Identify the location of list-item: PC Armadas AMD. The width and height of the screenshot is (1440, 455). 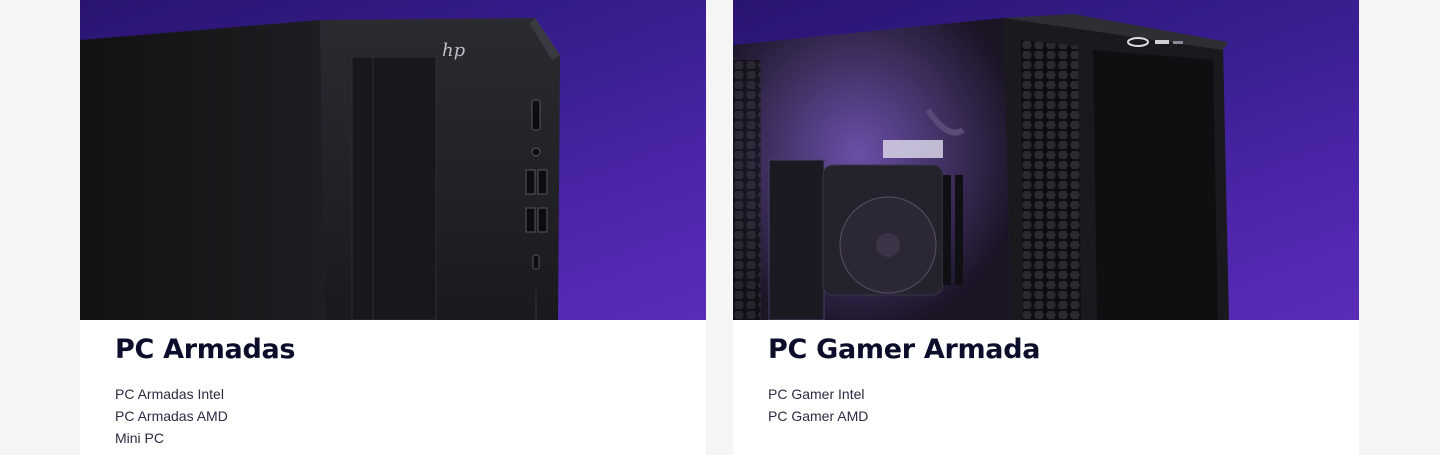
(171, 416).